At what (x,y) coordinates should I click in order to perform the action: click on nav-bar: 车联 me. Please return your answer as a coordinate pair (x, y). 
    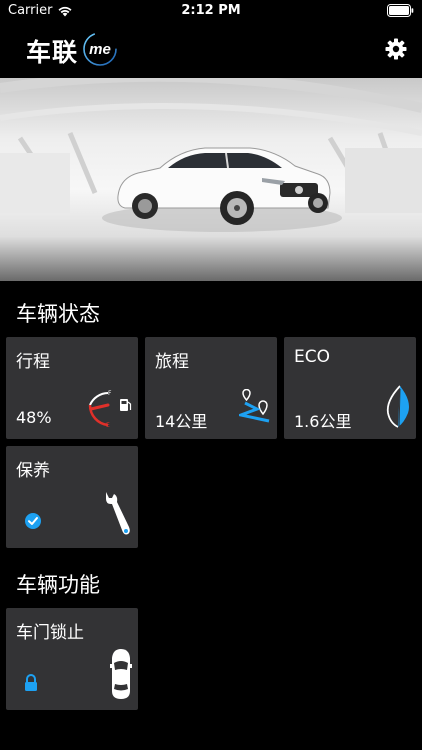
    Looking at the image, I should click on (211, 49).